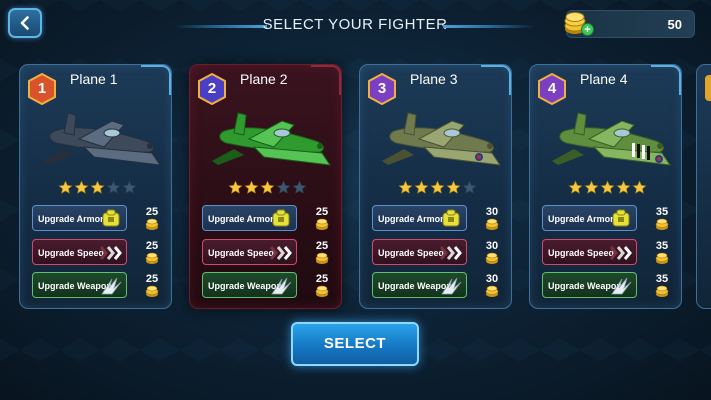  What do you see at coordinates (94, 79) in the screenshot?
I see `plane-name: Plane 1` at bounding box center [94, 79].